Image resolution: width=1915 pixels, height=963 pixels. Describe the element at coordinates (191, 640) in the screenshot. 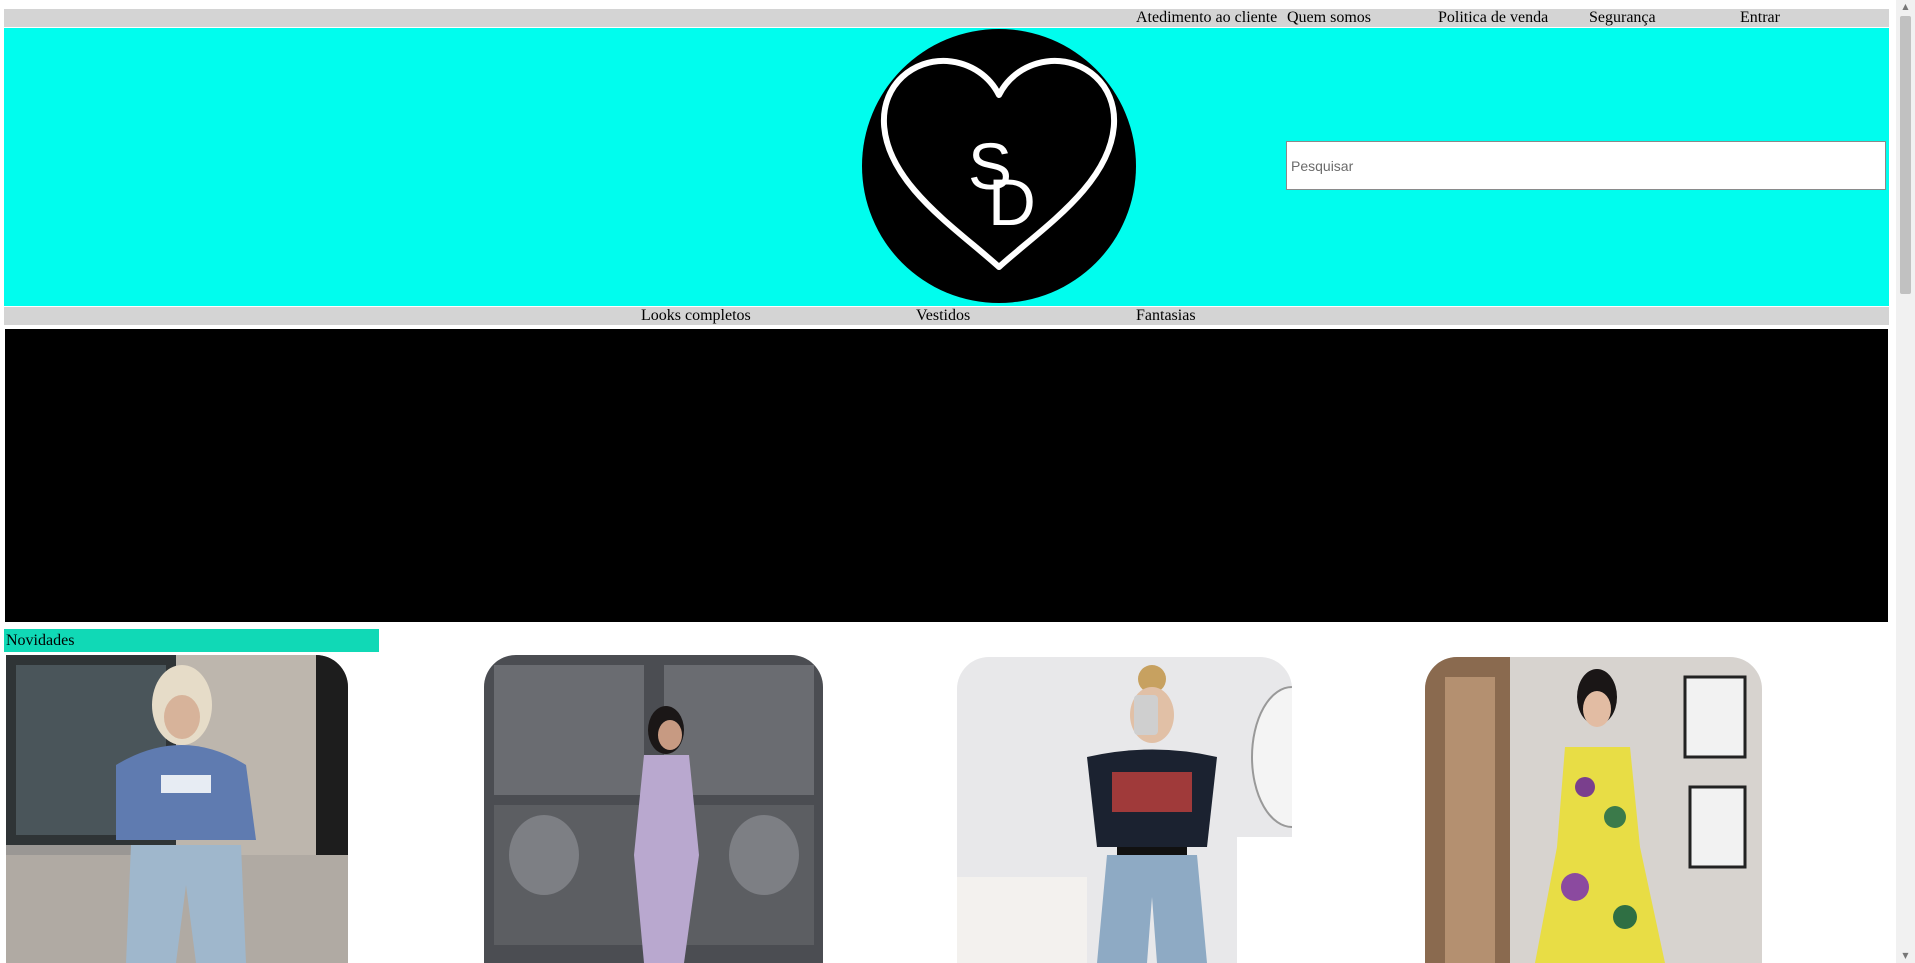

I see `section-title-novidades: Novidades` at that location.